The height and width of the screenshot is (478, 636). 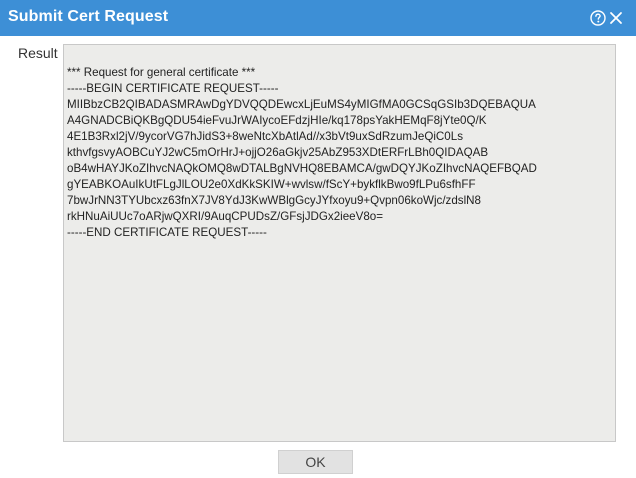 What do you see at coordinates (616, 18) in the screenshot?
I see `close-icon` at bounding box center [616, 18].